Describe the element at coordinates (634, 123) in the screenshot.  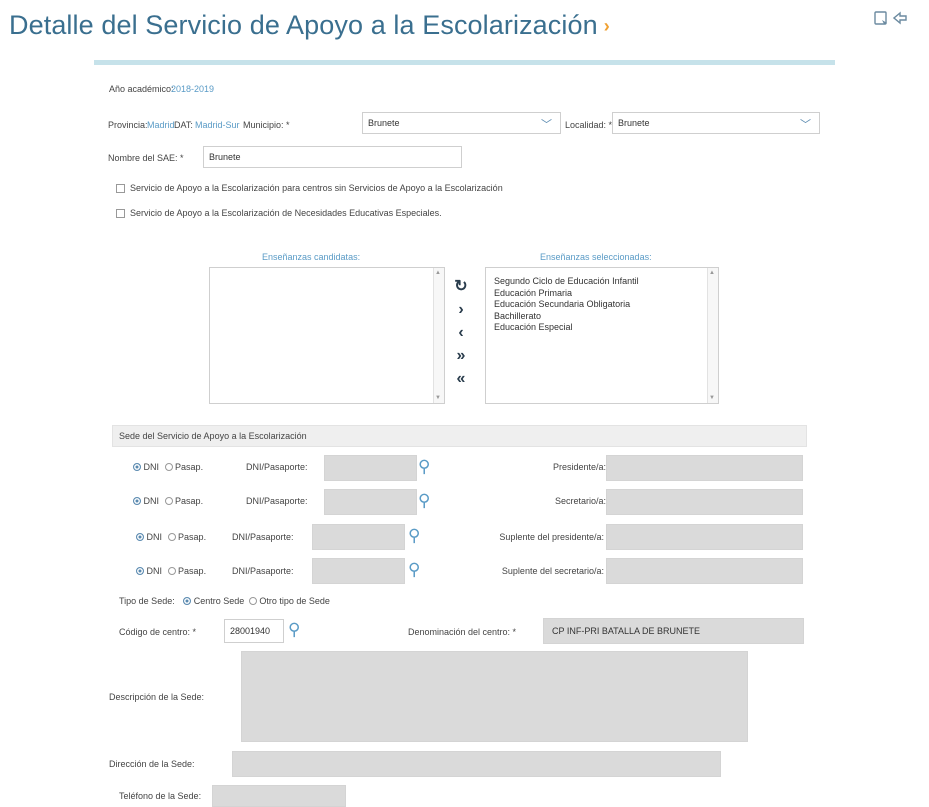
I see `localidad-value: Brunete` at that location.